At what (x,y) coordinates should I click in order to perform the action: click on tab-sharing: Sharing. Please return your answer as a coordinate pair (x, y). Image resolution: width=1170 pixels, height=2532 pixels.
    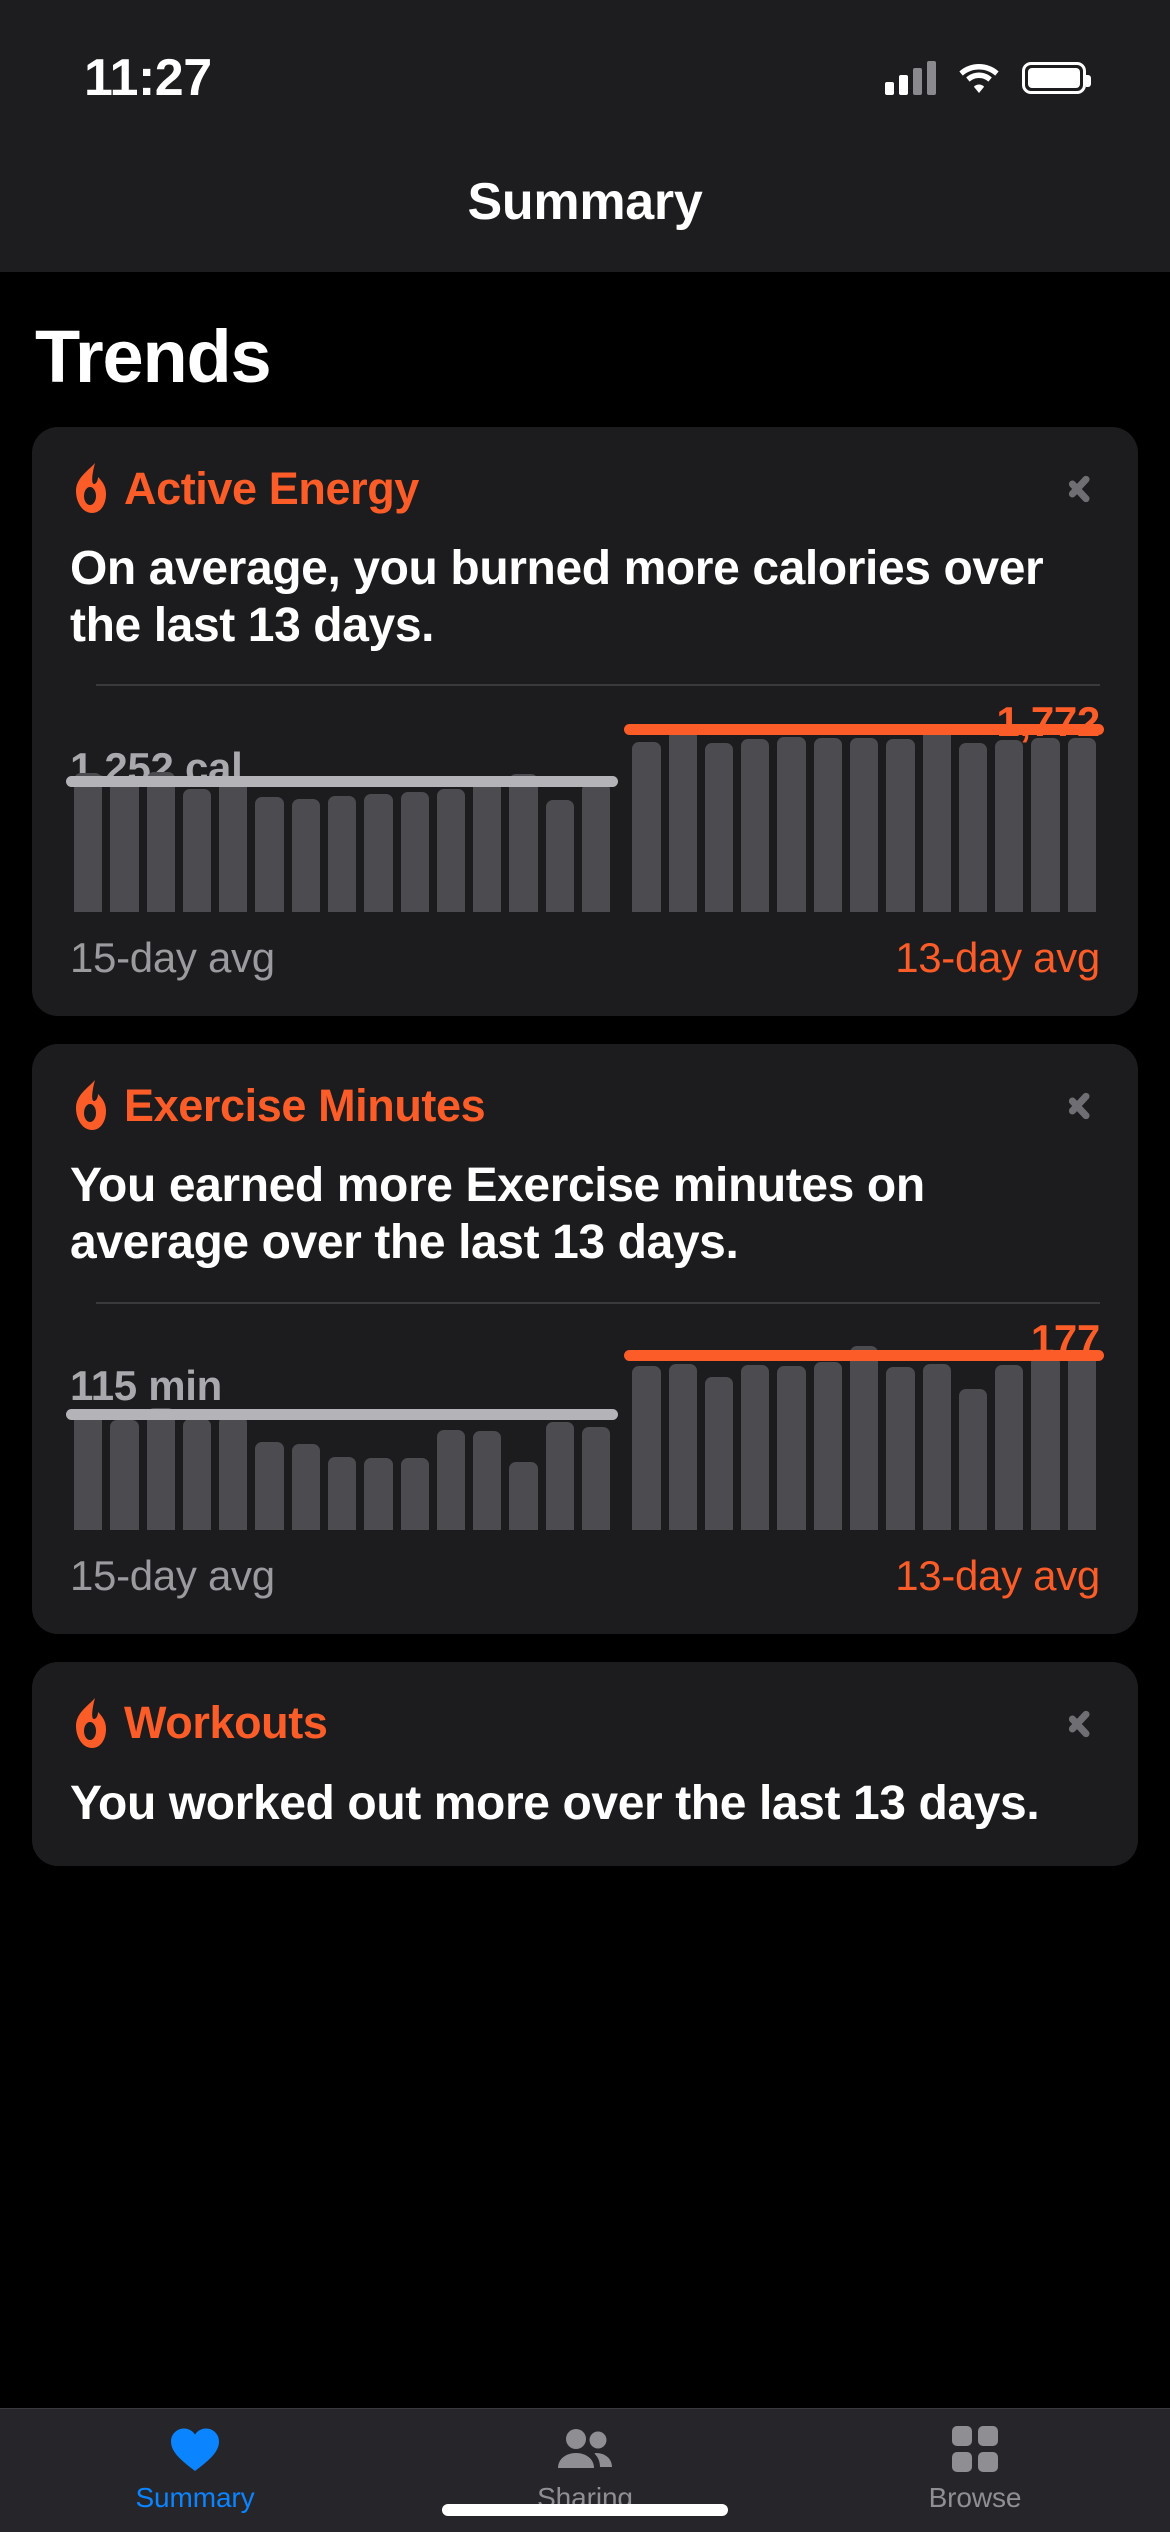
    Looking at the image, I should click on (585, 2468).